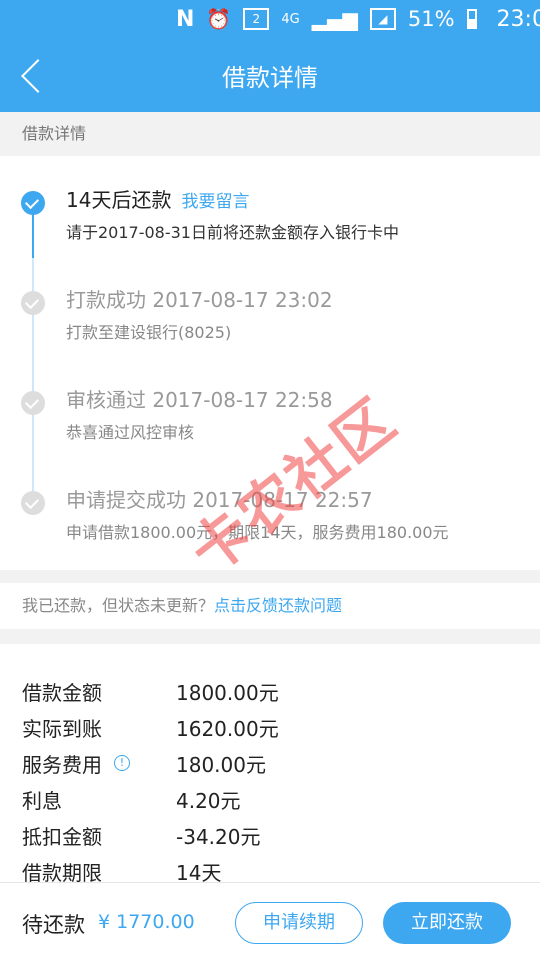  What do you see at coordinates (290, 19) in the screenshot?
I see `network-label: 4G` at bounding box center [290, 19].